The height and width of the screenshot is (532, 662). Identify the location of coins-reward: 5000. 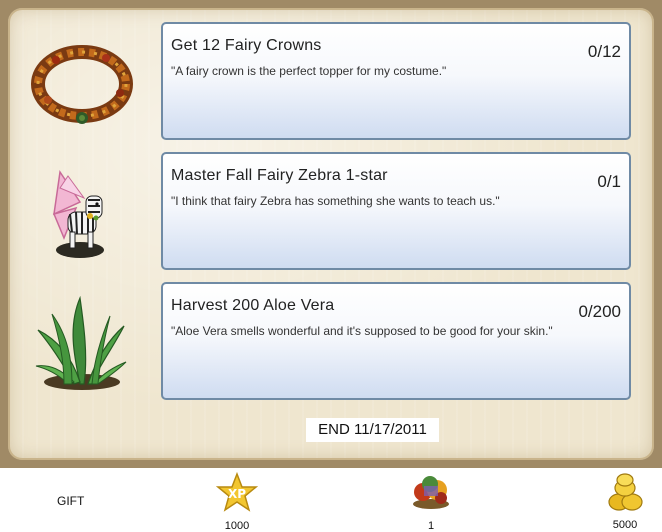
(625, 501).